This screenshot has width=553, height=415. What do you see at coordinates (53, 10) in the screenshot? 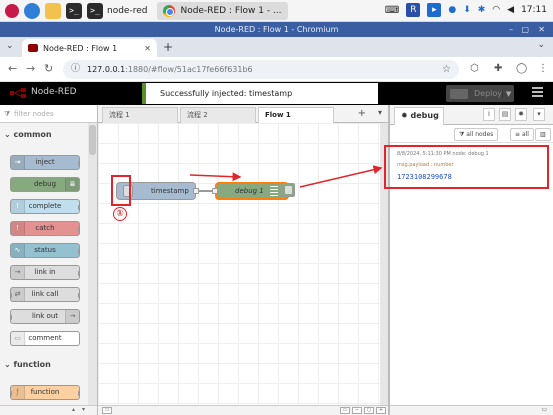
I see `file-manager-icon` at bounding box center [53, 10].